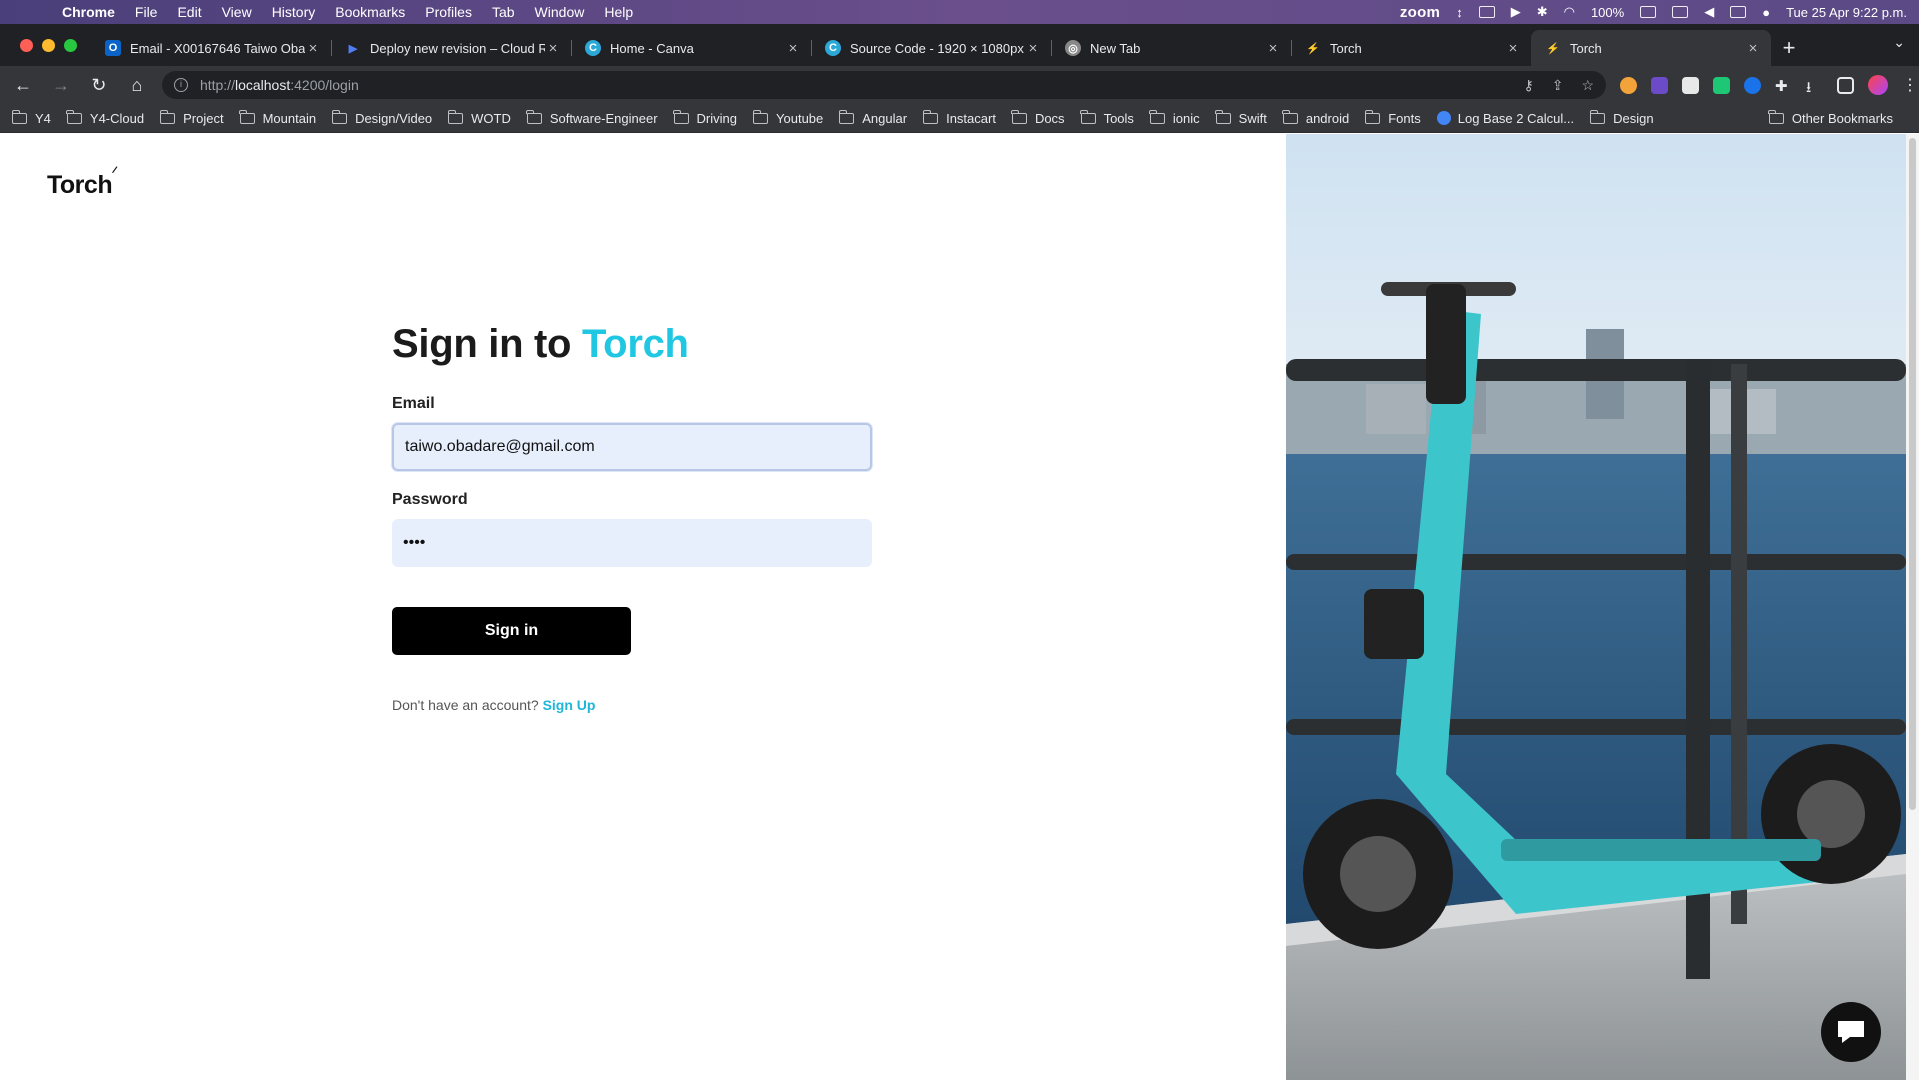  I want to click on kebab-menu-icon: ⋮, so click(1910, 85).